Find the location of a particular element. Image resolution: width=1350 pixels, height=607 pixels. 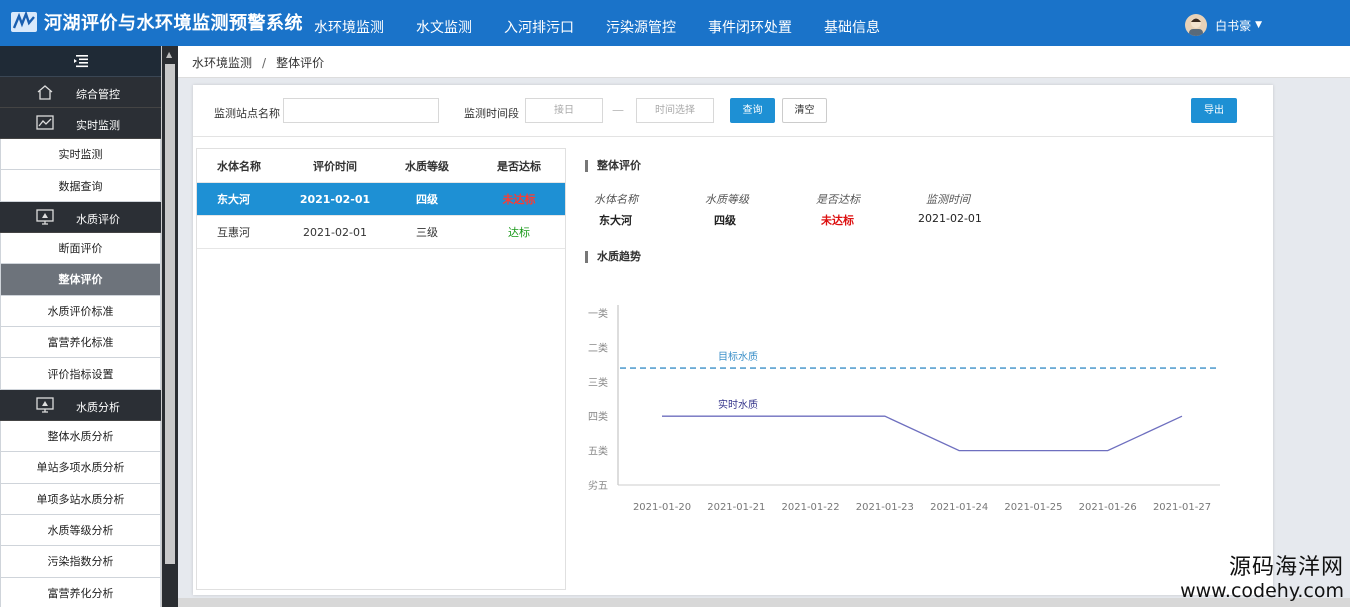

nav-item-water-env: 水环境监测 is located at coordinates (349, 23).